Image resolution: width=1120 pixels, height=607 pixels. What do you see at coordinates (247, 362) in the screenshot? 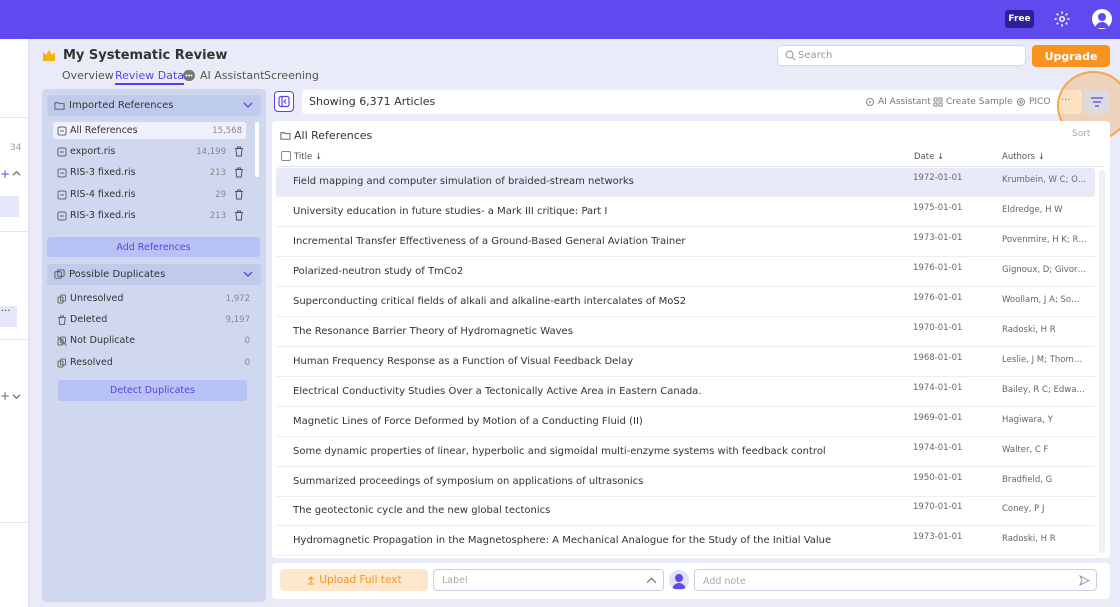
I see `dup-item-count: 0` at bounding box center [247, 362].